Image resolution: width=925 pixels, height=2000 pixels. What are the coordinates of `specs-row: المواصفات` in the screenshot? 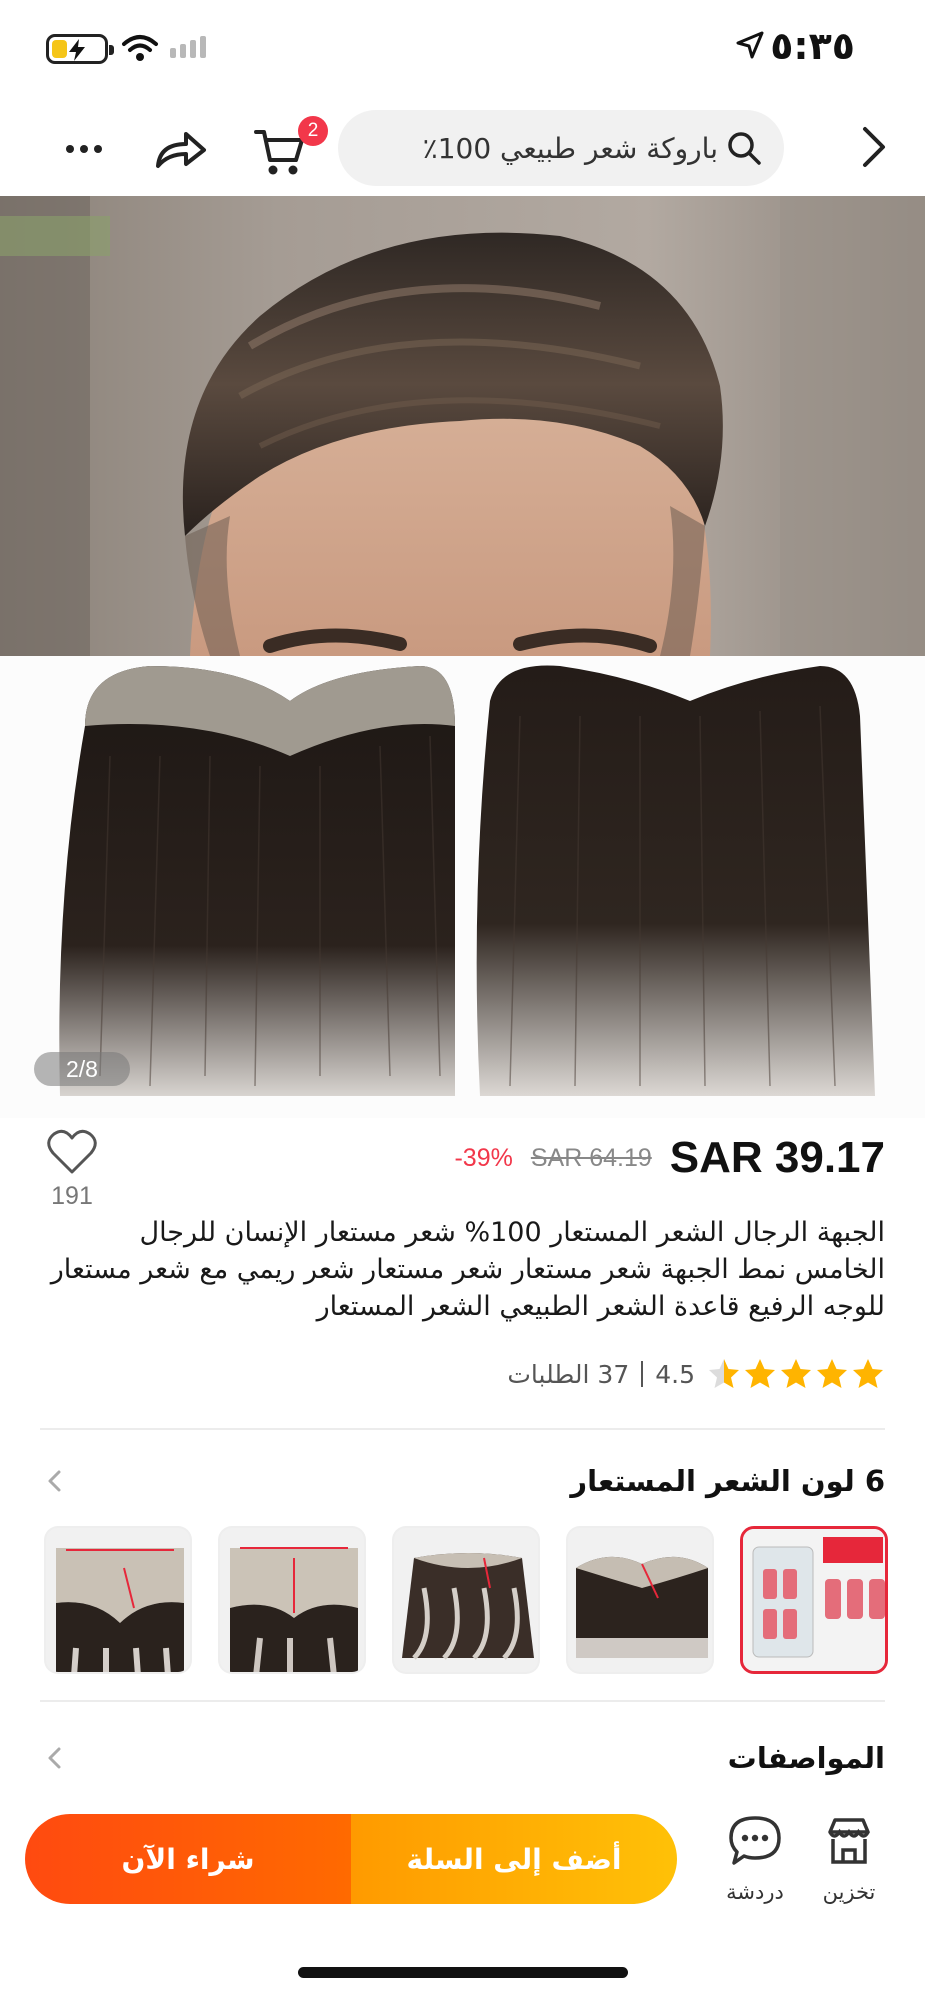 It's located at (462, 1758).